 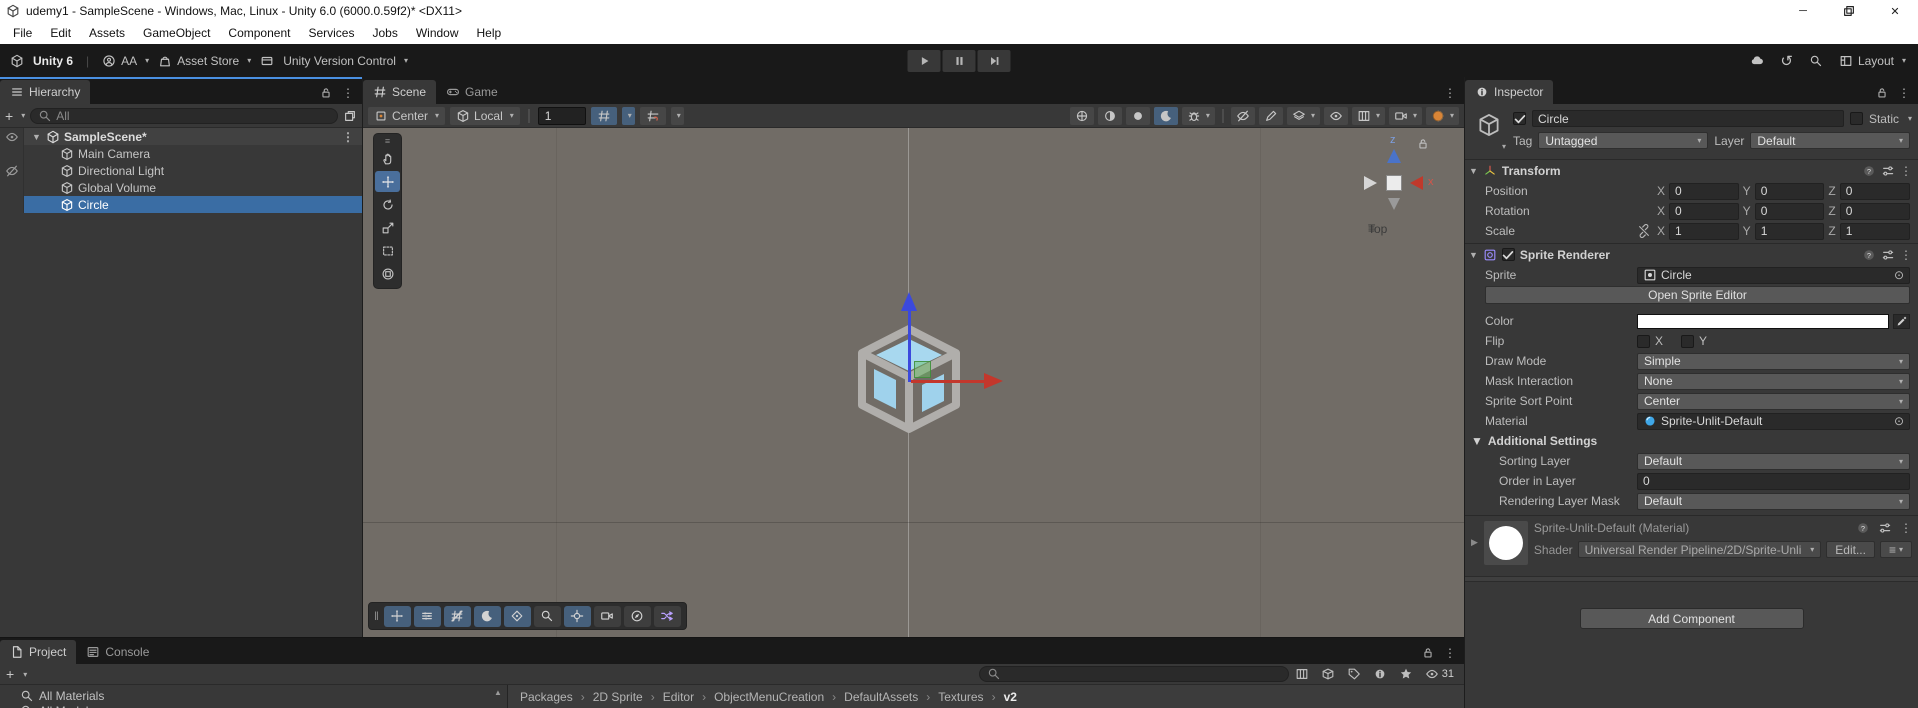 I want to click on menu-gameobject: GameObject, so click(x=176, y=33).